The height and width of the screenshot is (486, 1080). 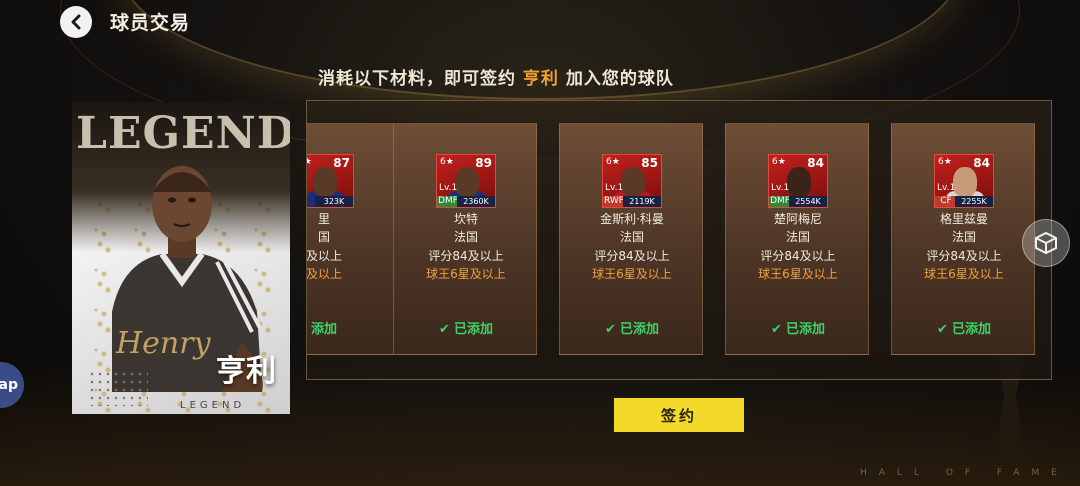 What do you see at coordinates (465, 219) in the screenshot?
I see `material-player-name: 坎特` at bounding box center [465, 219].